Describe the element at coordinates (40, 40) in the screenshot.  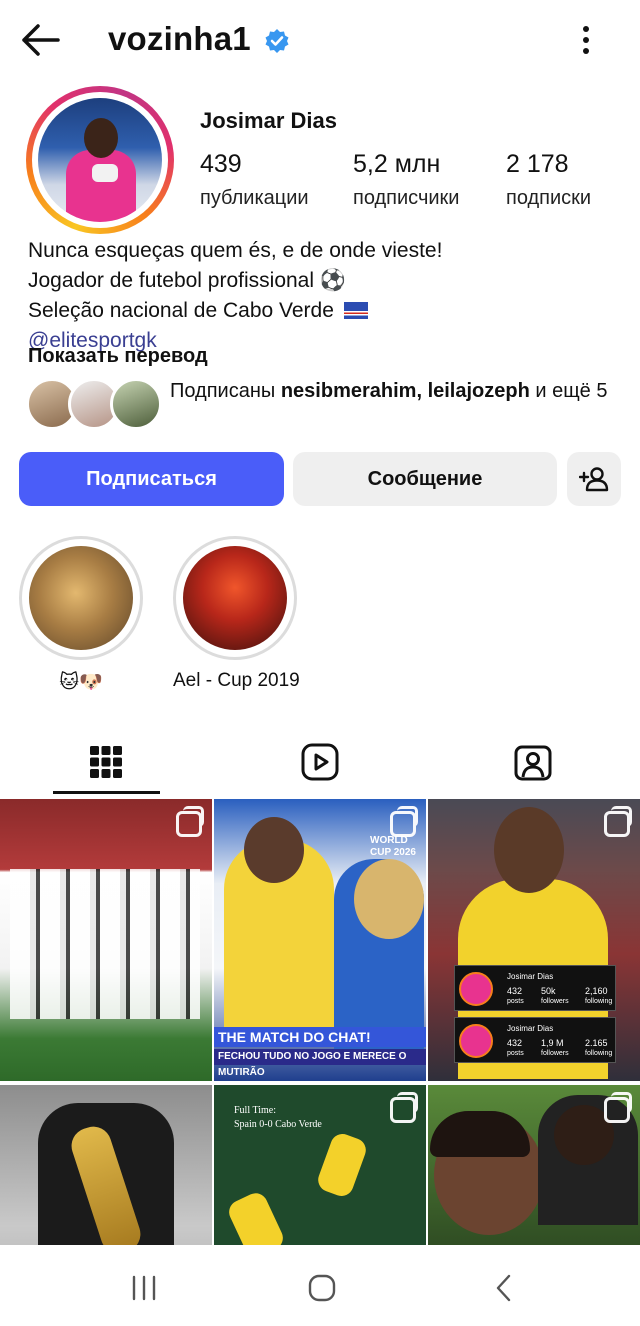
I see `back-arrow-icon` at that location.